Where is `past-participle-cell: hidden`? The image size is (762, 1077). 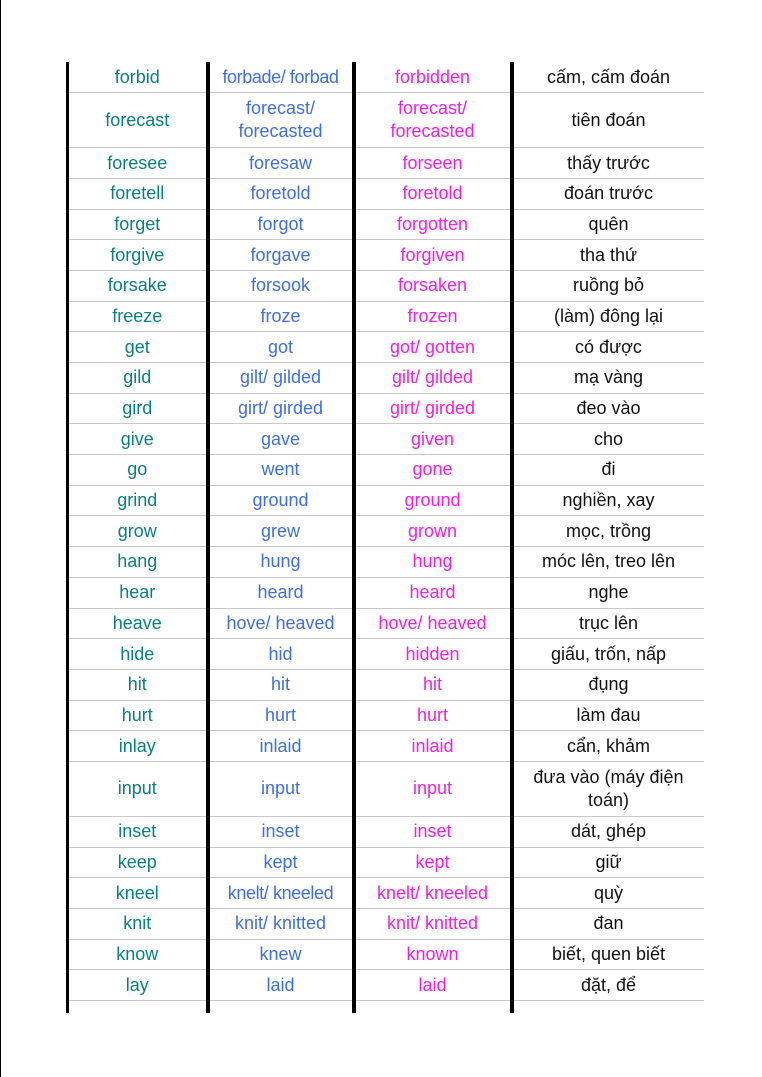 past-participle-cell: hidden is located at coordinates (431, 654).